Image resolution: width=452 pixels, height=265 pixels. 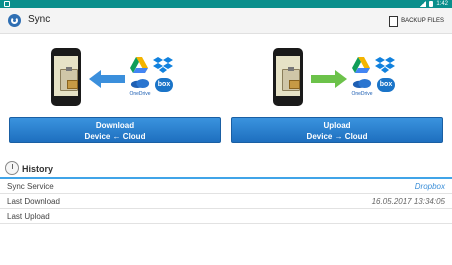 What do you see at coordinates (39, 19) in the screenshot?
I see `page-title: Sync` at bounding box center [39, 19].